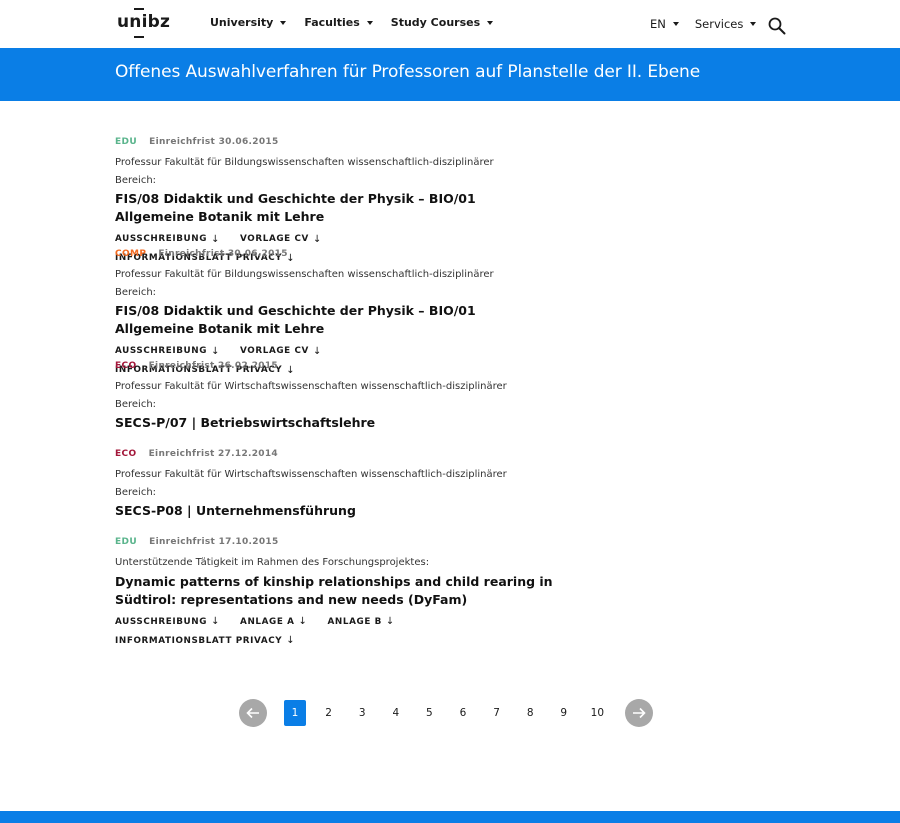 The image size is (900, 823). I want to click on entry-meta: EDU Einreichfrist 30.06.2015, so click(345, 143).